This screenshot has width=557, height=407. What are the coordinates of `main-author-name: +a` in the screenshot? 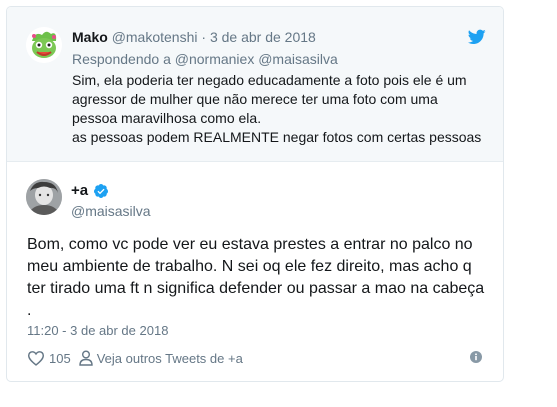 It's located at (90, 191).